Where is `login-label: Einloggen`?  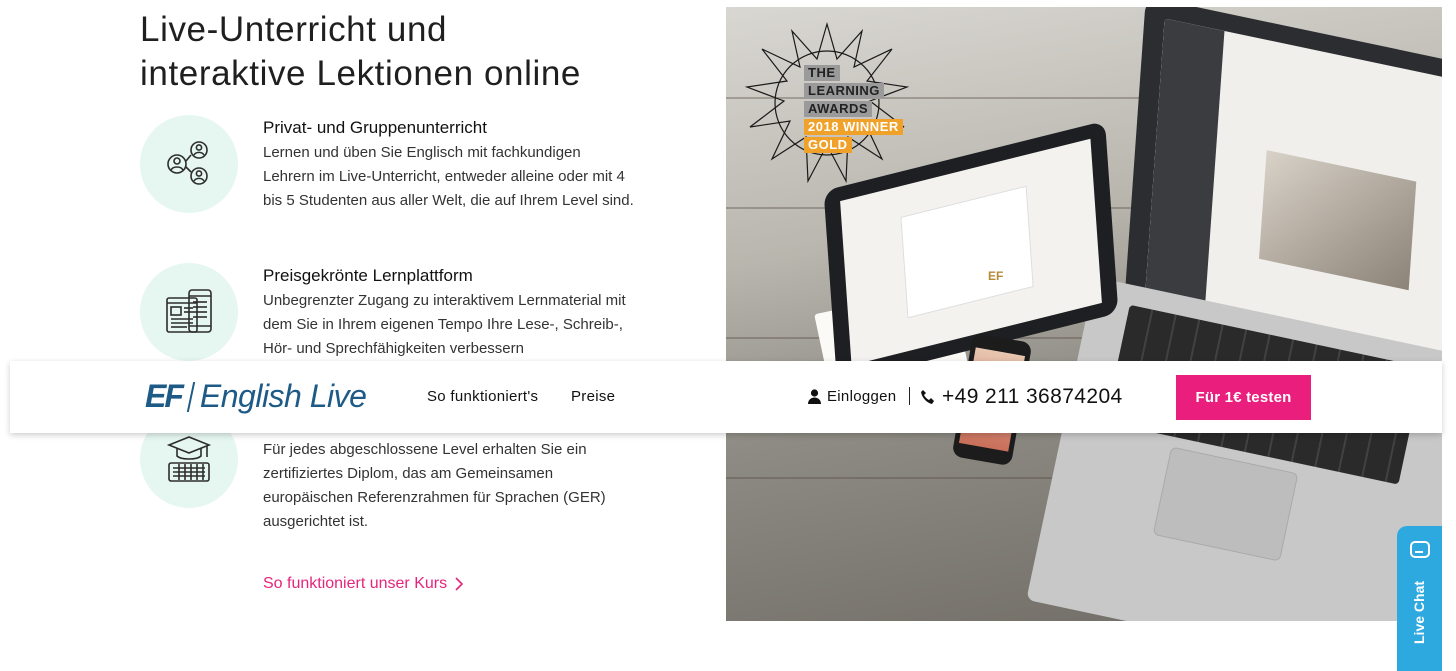 login-label: Einloggen is located at coordinates (862, 396).